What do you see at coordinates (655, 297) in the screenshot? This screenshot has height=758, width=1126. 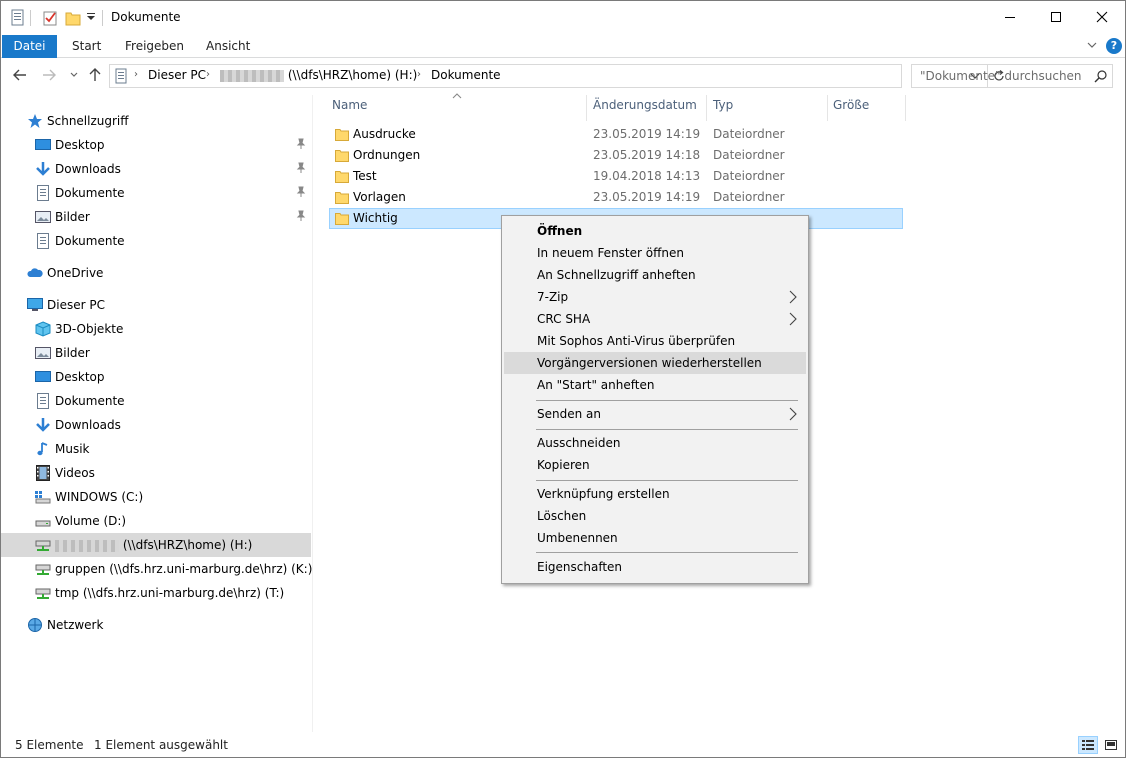 I see `menu-item-7zip: 7-Zip` at bounding box center [655, 297].